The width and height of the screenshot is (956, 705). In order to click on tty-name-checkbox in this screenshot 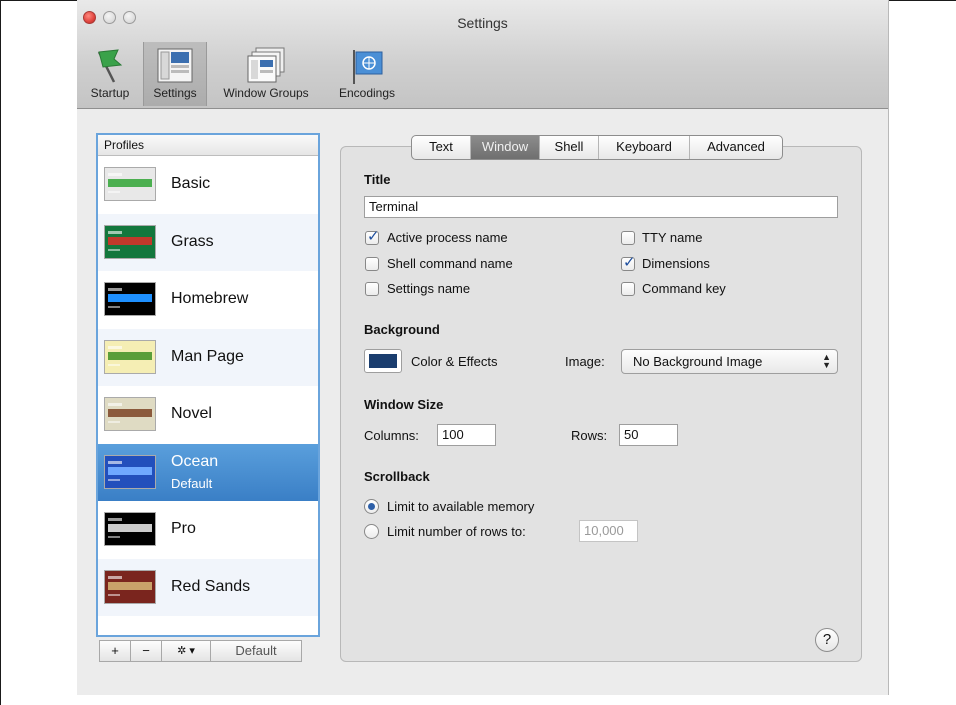, I will do `click(628, 238)`.